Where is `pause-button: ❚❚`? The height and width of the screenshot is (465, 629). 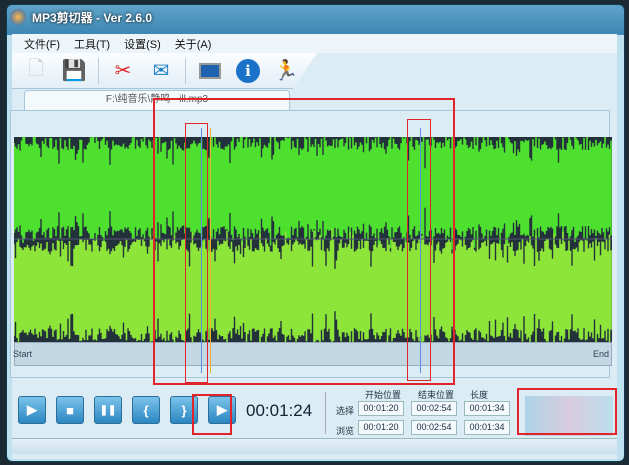 pause-button: ❚❚ is located at coordinates (108, 410).